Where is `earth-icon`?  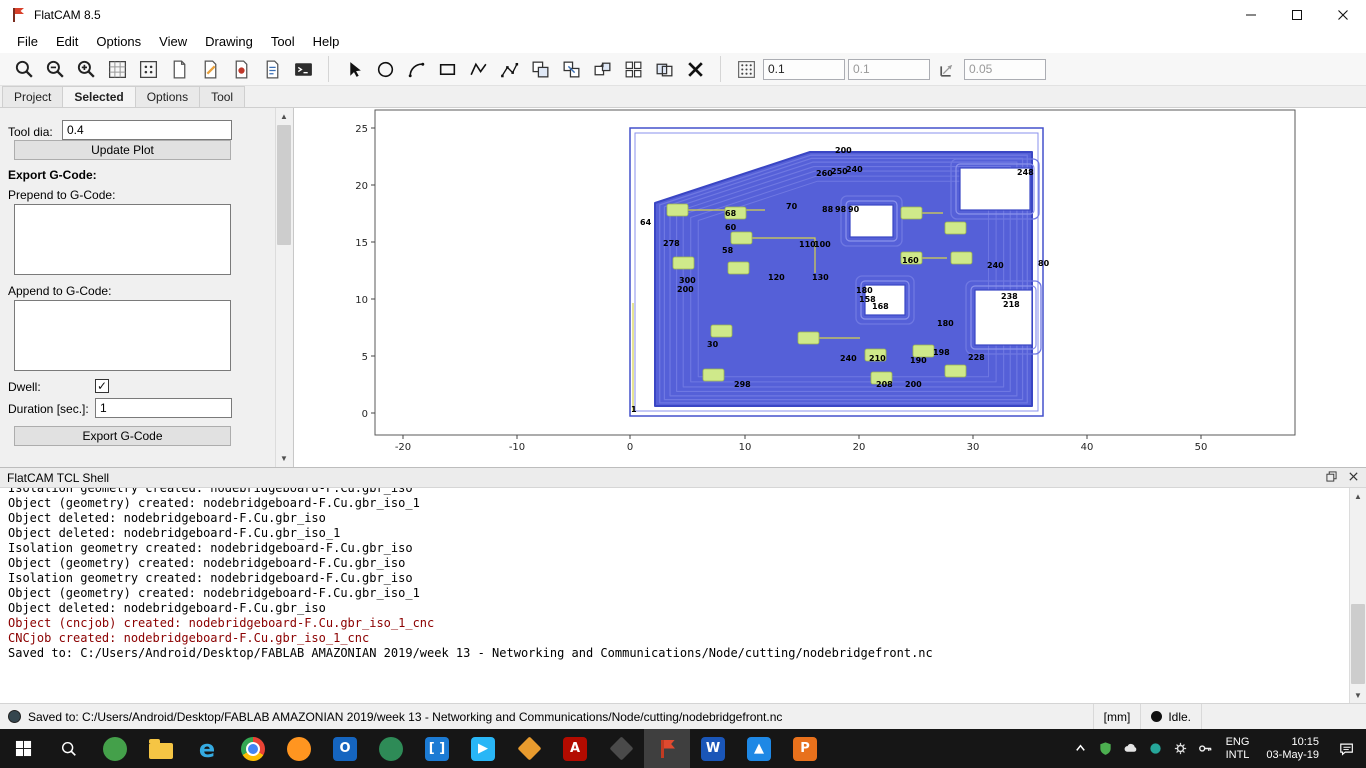
earth-icon is located at coordinates (391, 748).